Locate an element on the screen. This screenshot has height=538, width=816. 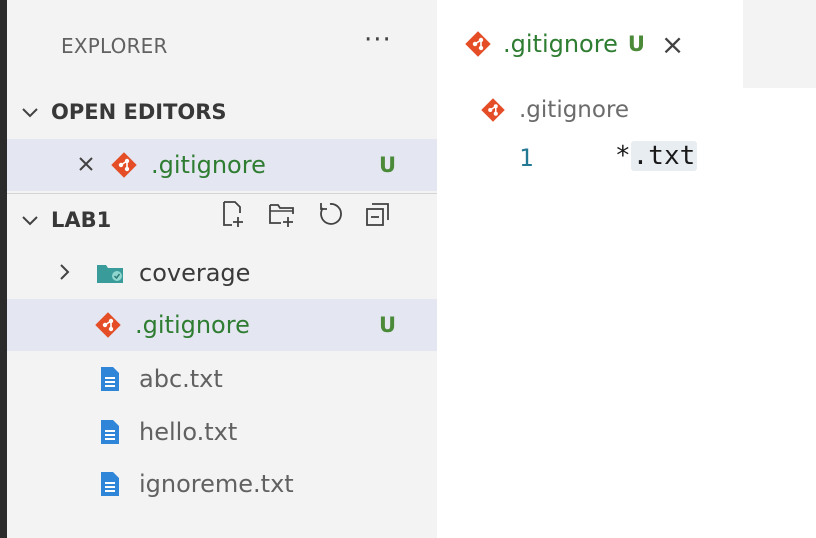
open-editors-title: OPEN EDITORS is located at coordinates (139, 112).